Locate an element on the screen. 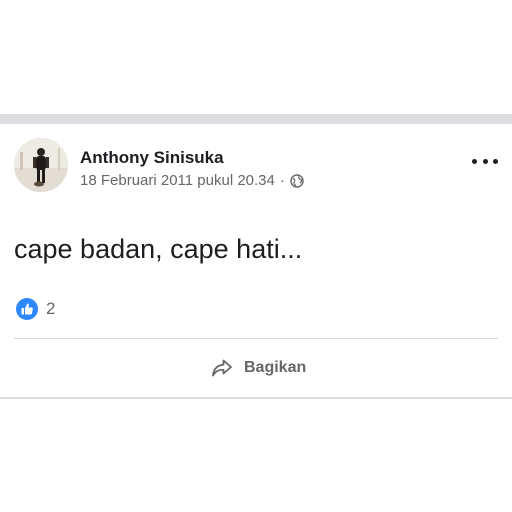  avatar is located at coordinates (41, 165).